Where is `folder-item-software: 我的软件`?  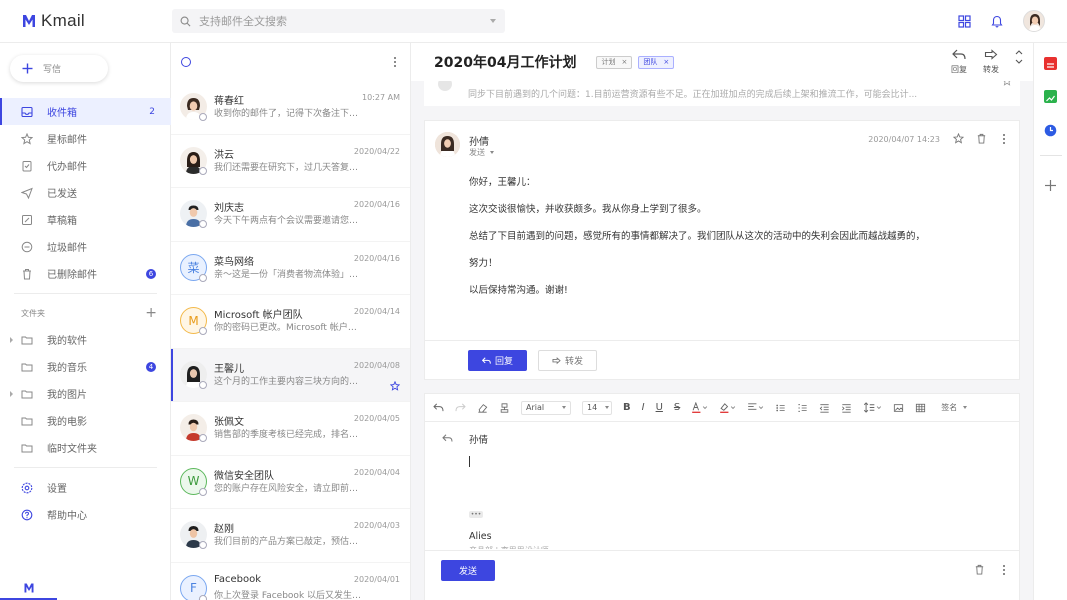
folder-item-software: 我的软件 is located at coordinates (85, 339).